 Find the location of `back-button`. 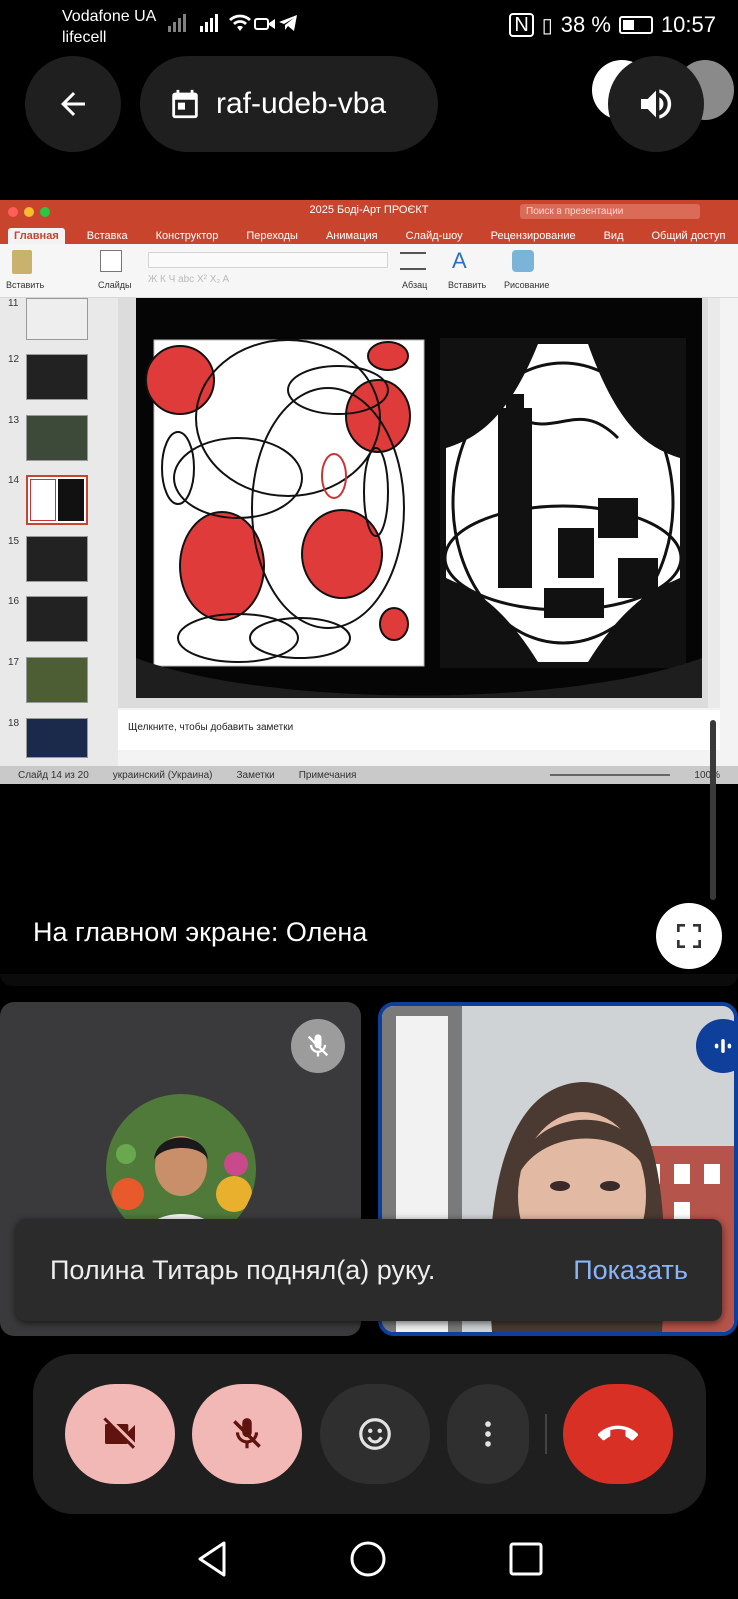

back-button is located at coordinates (73, 104).